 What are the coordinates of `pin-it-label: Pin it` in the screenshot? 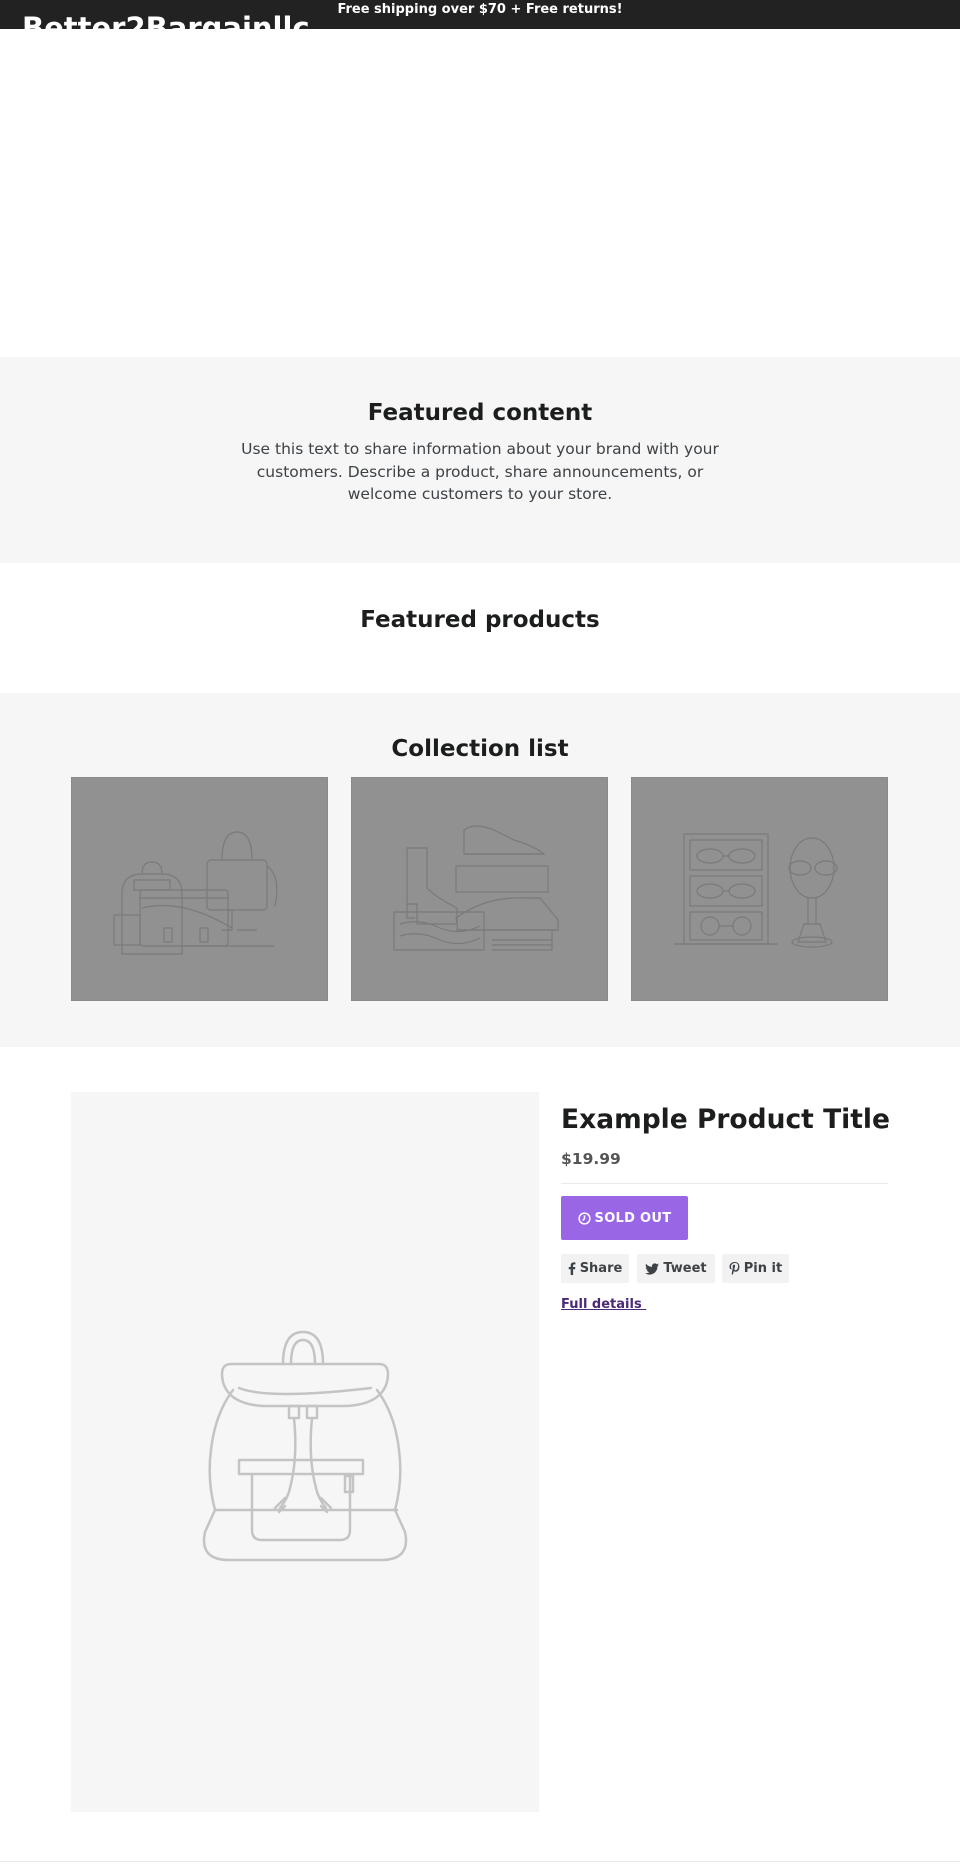 It's located at (763, 1268).